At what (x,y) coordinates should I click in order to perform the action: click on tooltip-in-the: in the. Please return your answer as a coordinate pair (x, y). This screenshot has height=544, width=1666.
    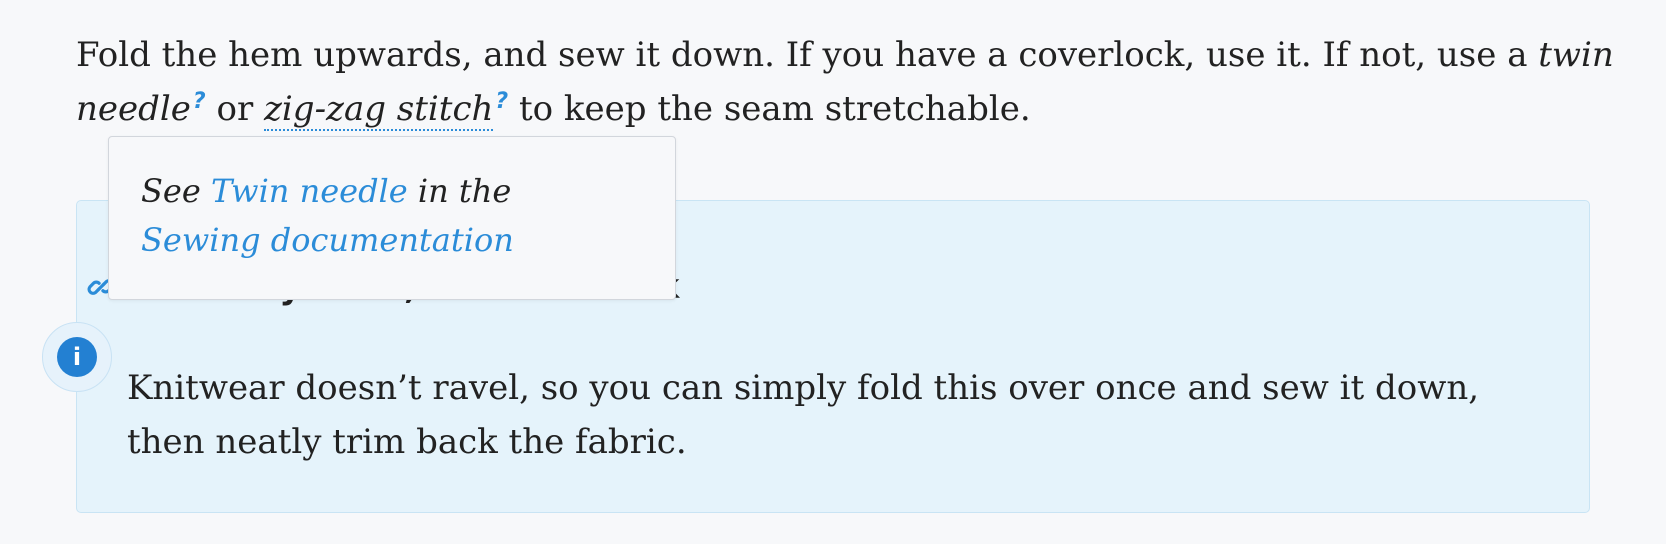
    Looking at the image, I should click on (459, 191).